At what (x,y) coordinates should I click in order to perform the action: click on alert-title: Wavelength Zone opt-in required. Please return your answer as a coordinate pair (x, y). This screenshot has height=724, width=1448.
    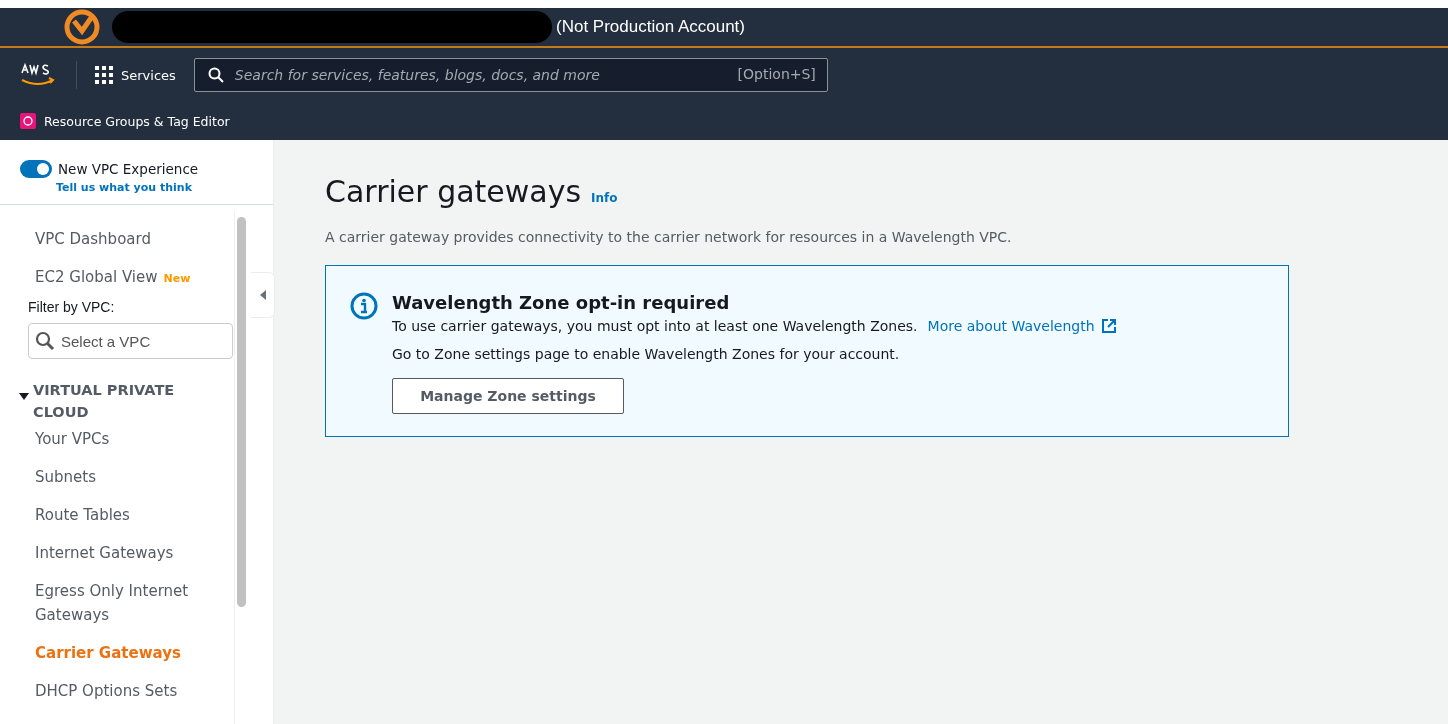
    Looking at the image, I should click on (561, 302).